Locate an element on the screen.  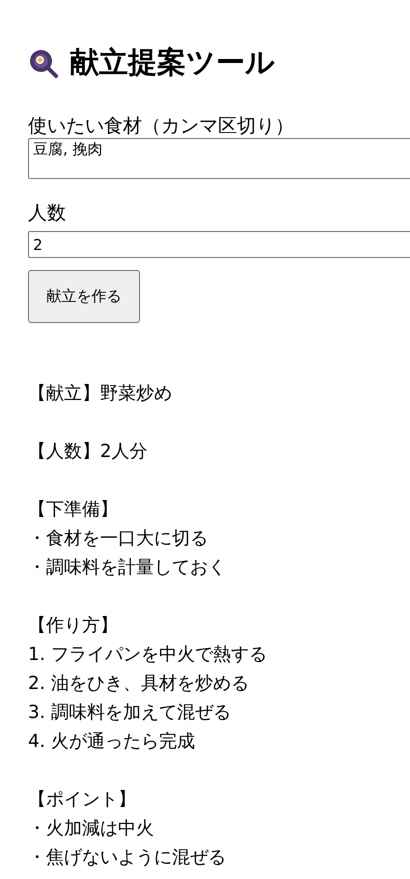
result-line: 【下準備】 is located at coordinates (73, 510).